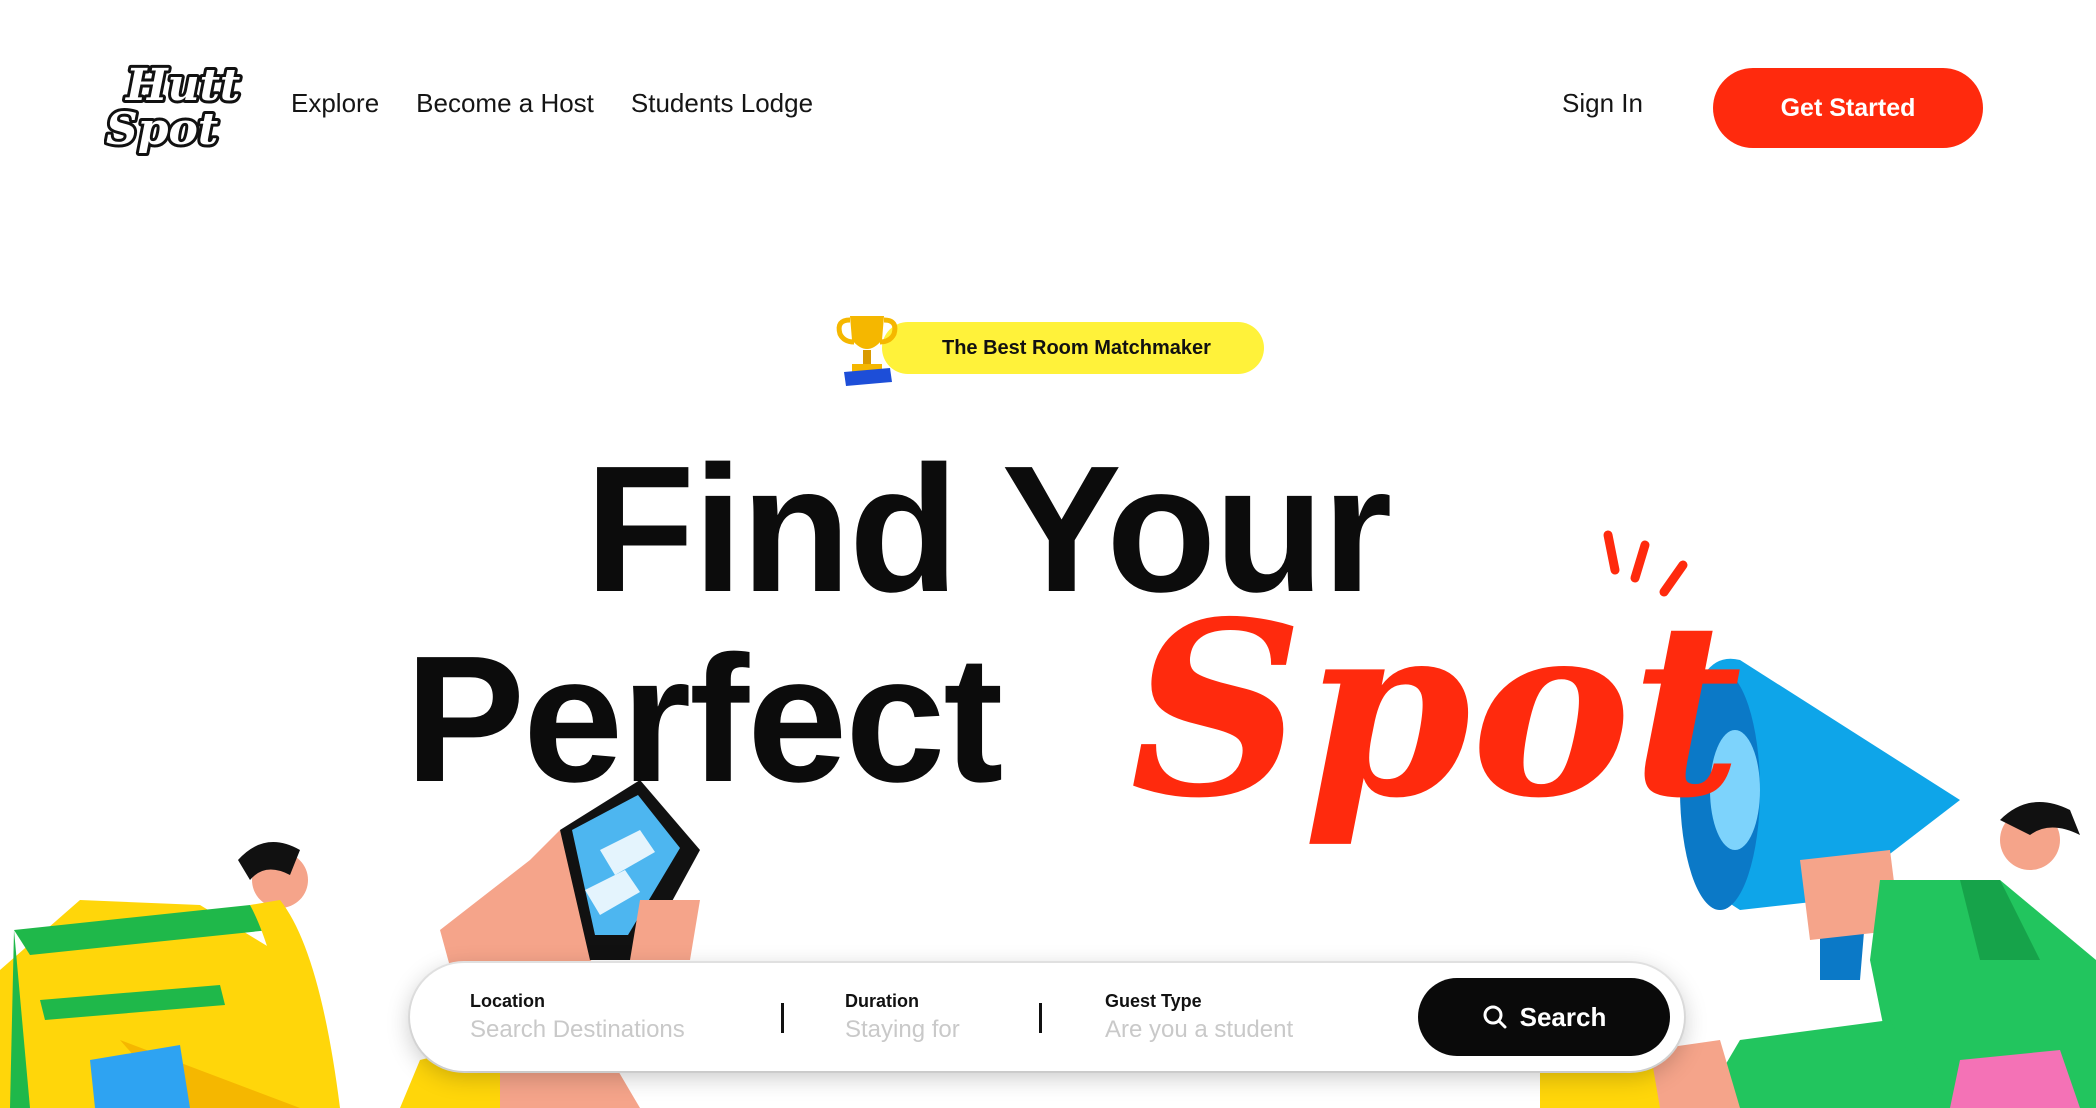  What do you see at coordinates (1436, 710) in the screenshot?
I see `headline-accent: Spot` at bounding box center [1436, 710].